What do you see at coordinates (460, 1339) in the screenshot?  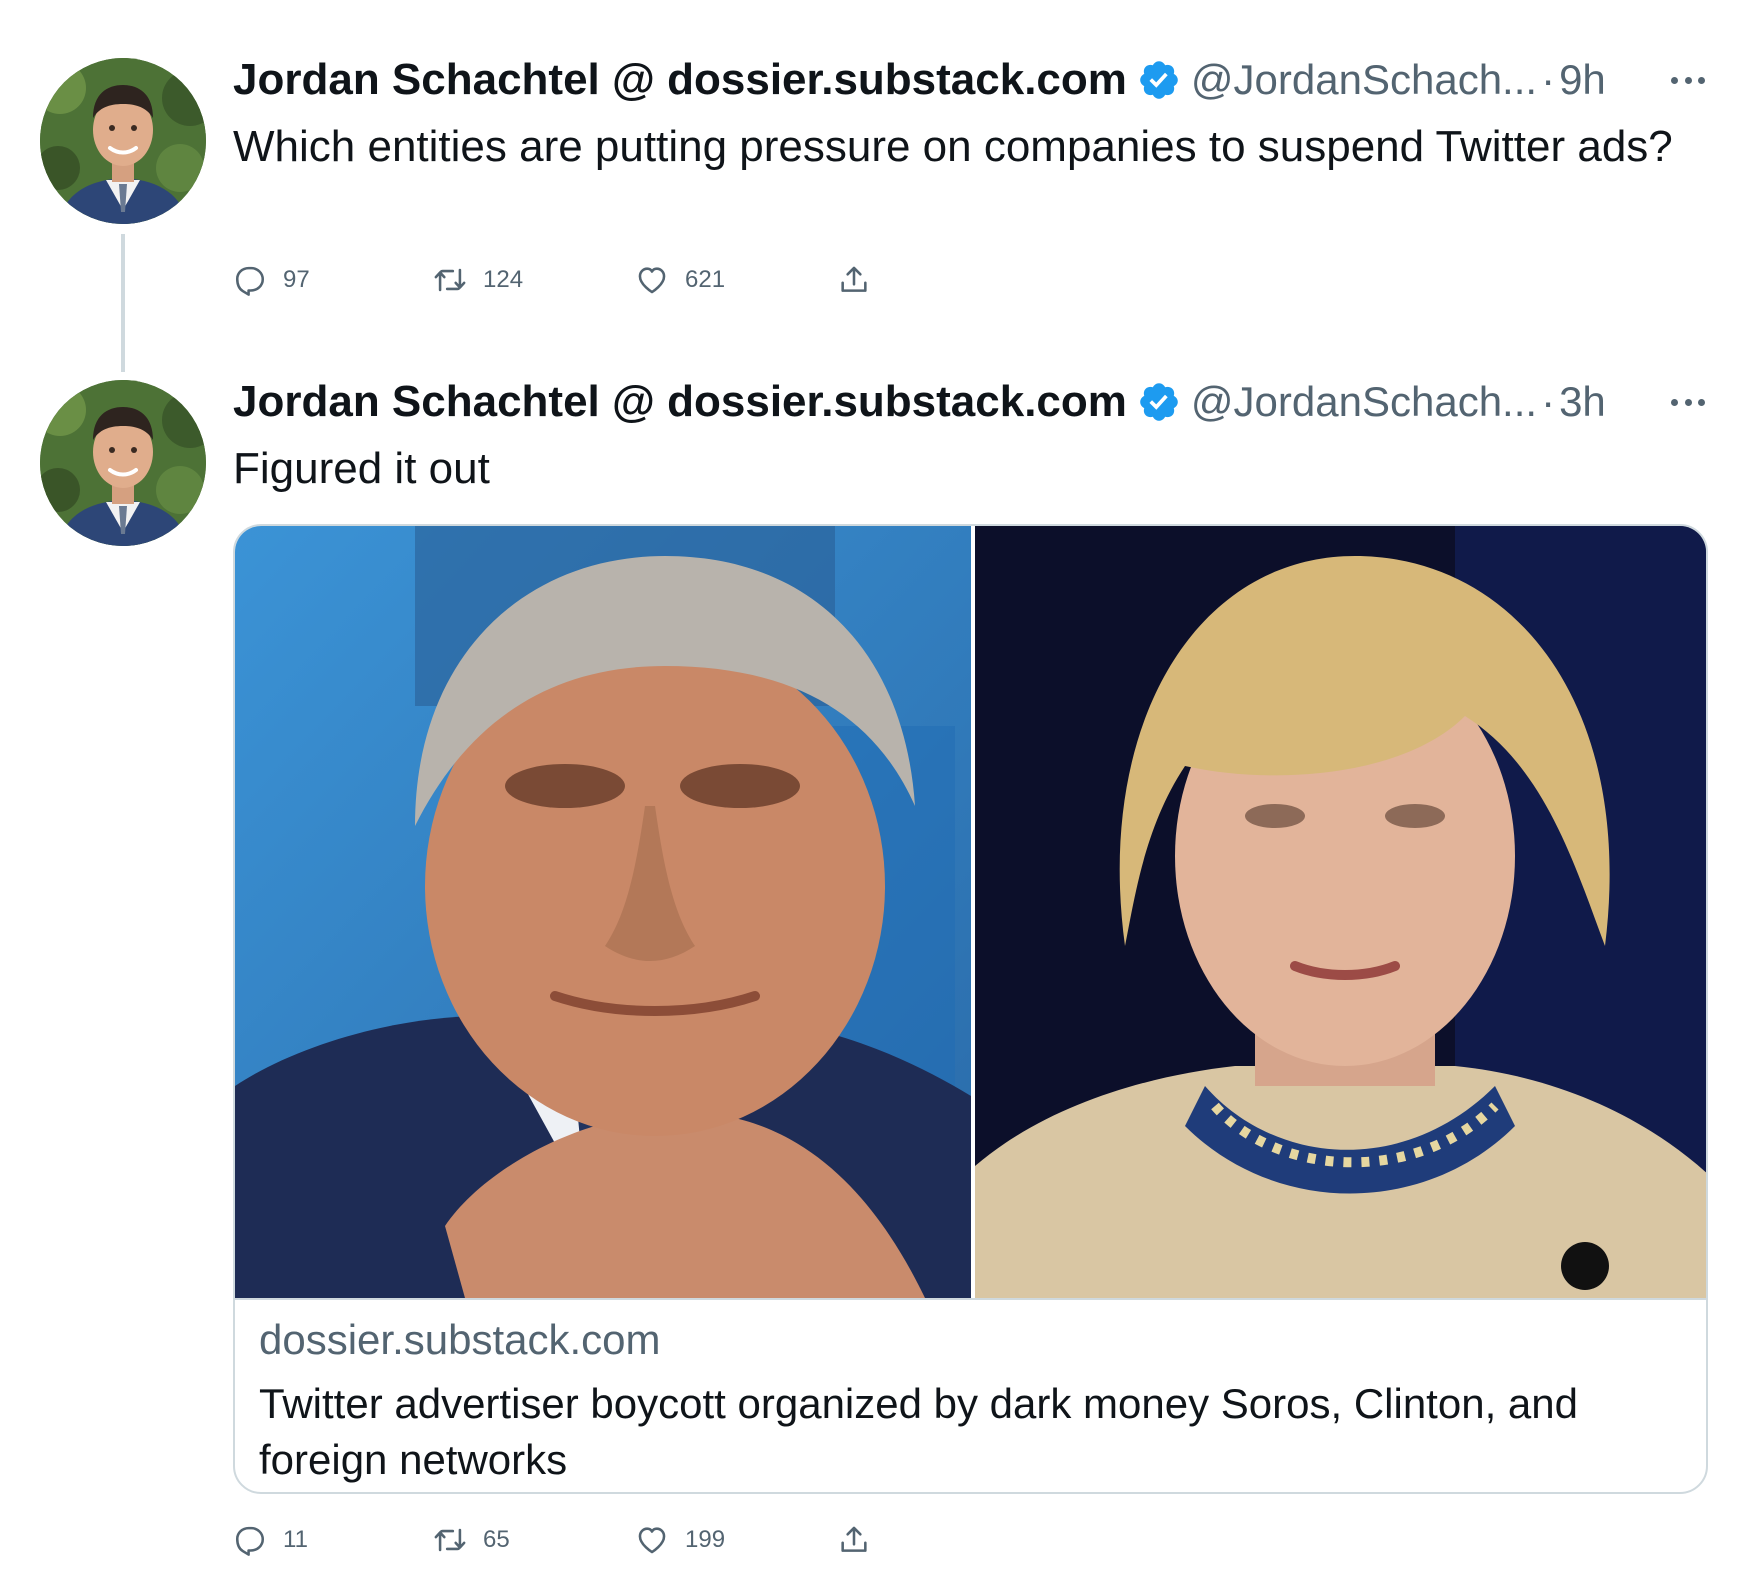 I see `card-domain: dossier.substack.com` at bounding box center [460, 1339].